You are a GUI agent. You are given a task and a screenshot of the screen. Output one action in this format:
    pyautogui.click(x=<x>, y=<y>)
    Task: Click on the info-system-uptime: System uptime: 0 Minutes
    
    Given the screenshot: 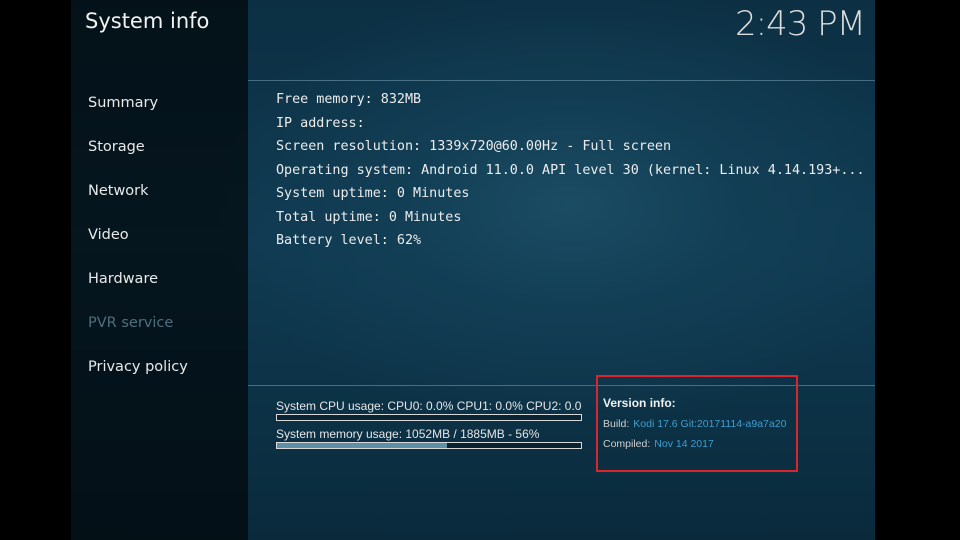 What is the action you would take?
    pyautogui.click(x=373, y=193)
    